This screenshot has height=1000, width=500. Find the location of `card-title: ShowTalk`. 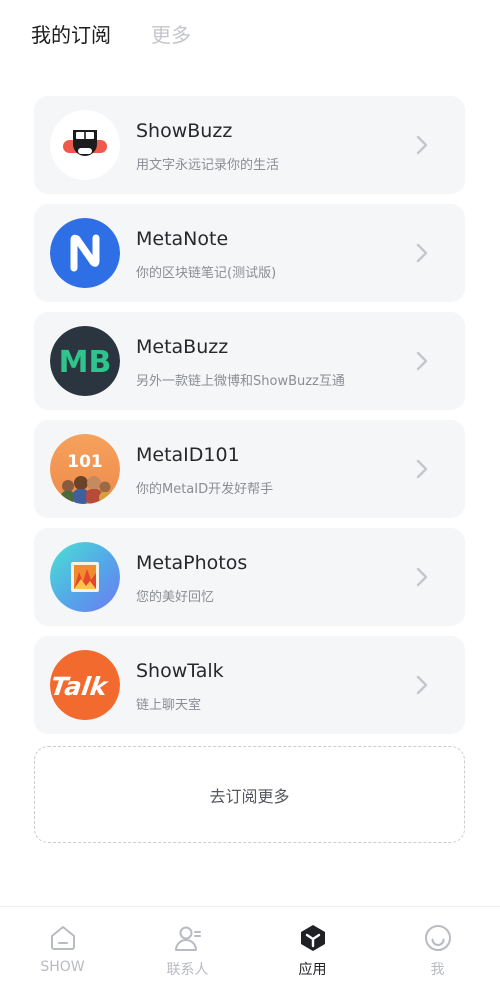

card-title: ShowTalk is located at coordinates (180, 671).